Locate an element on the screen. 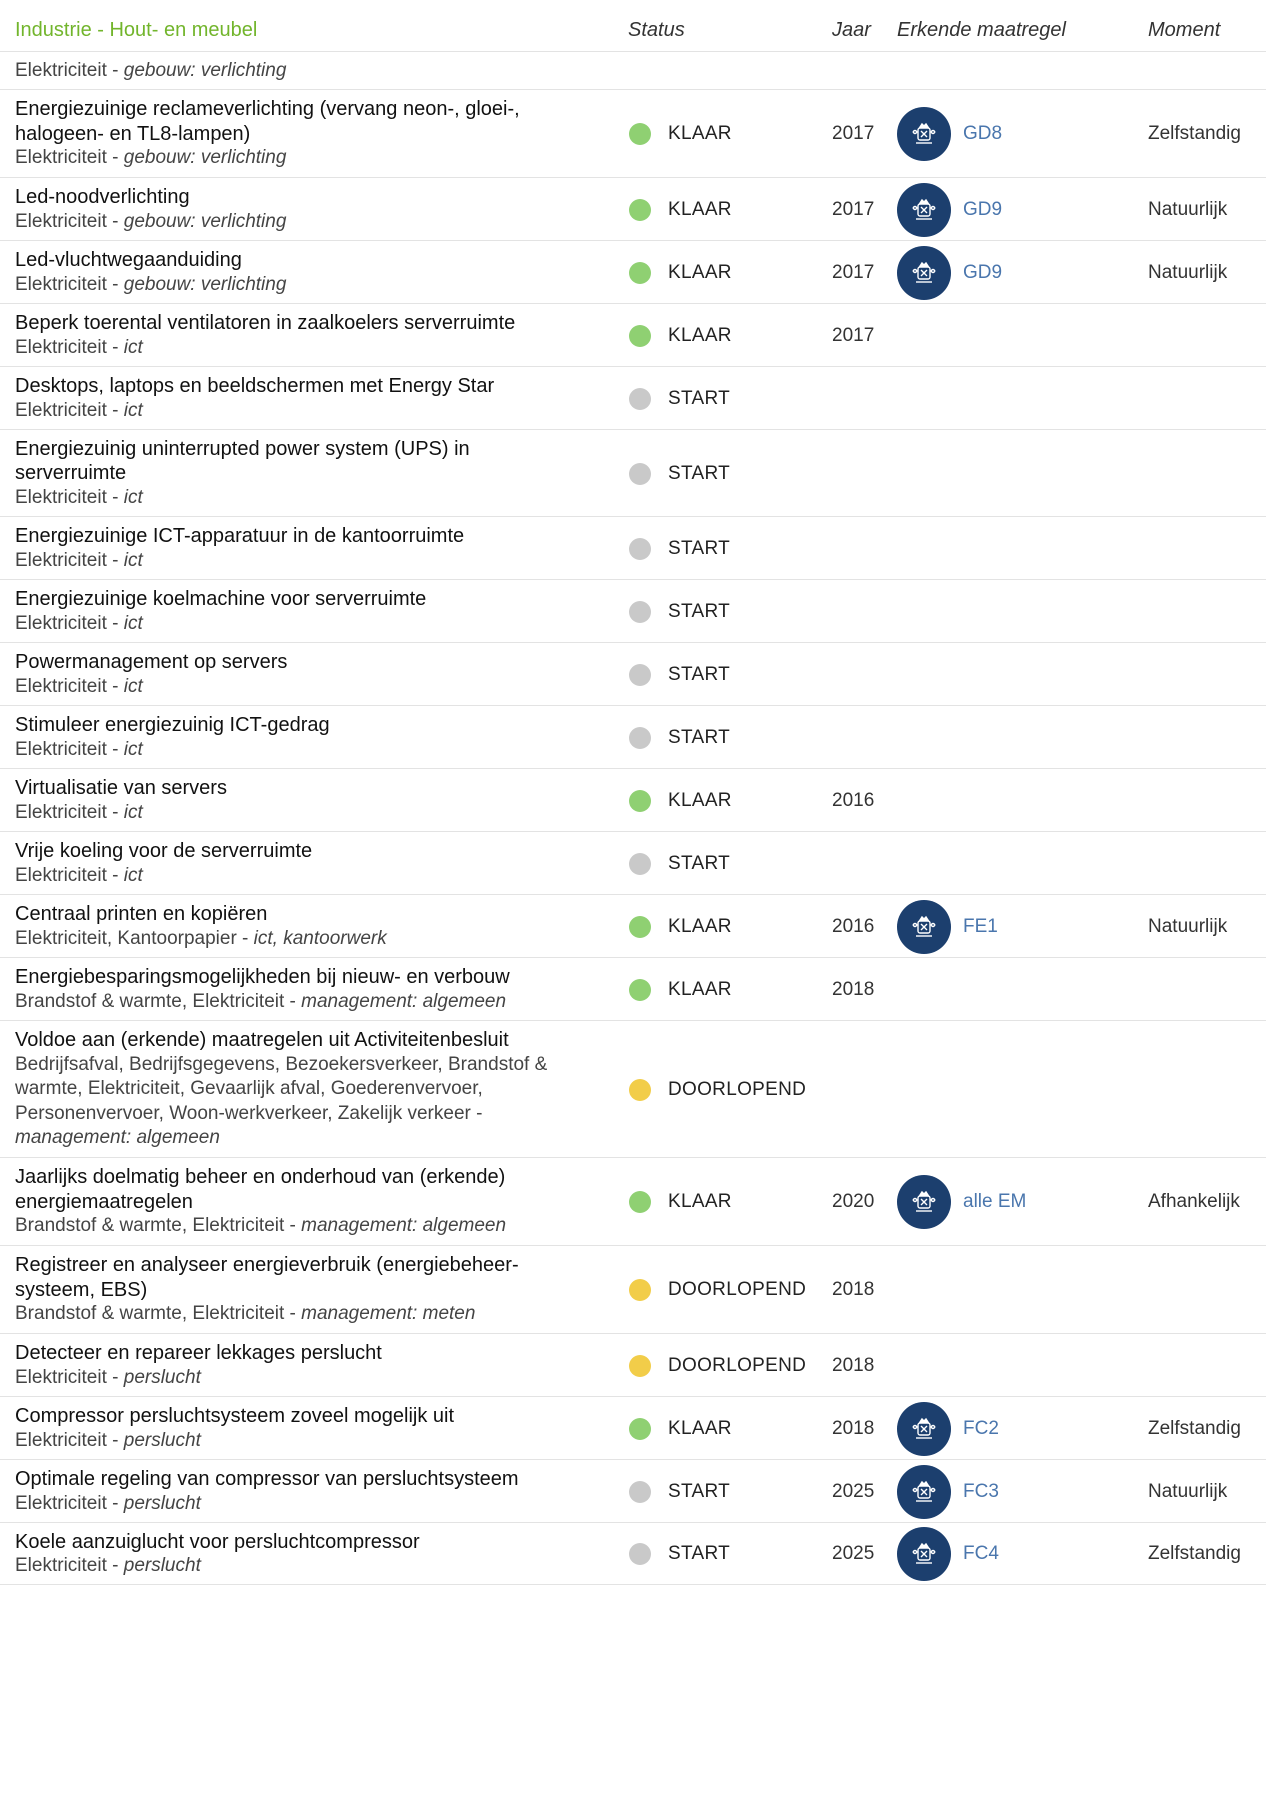 The image size is (1266, 1807). measure-name: Vrije koeling voor de serverruimte is located at coordinates (310, 851).